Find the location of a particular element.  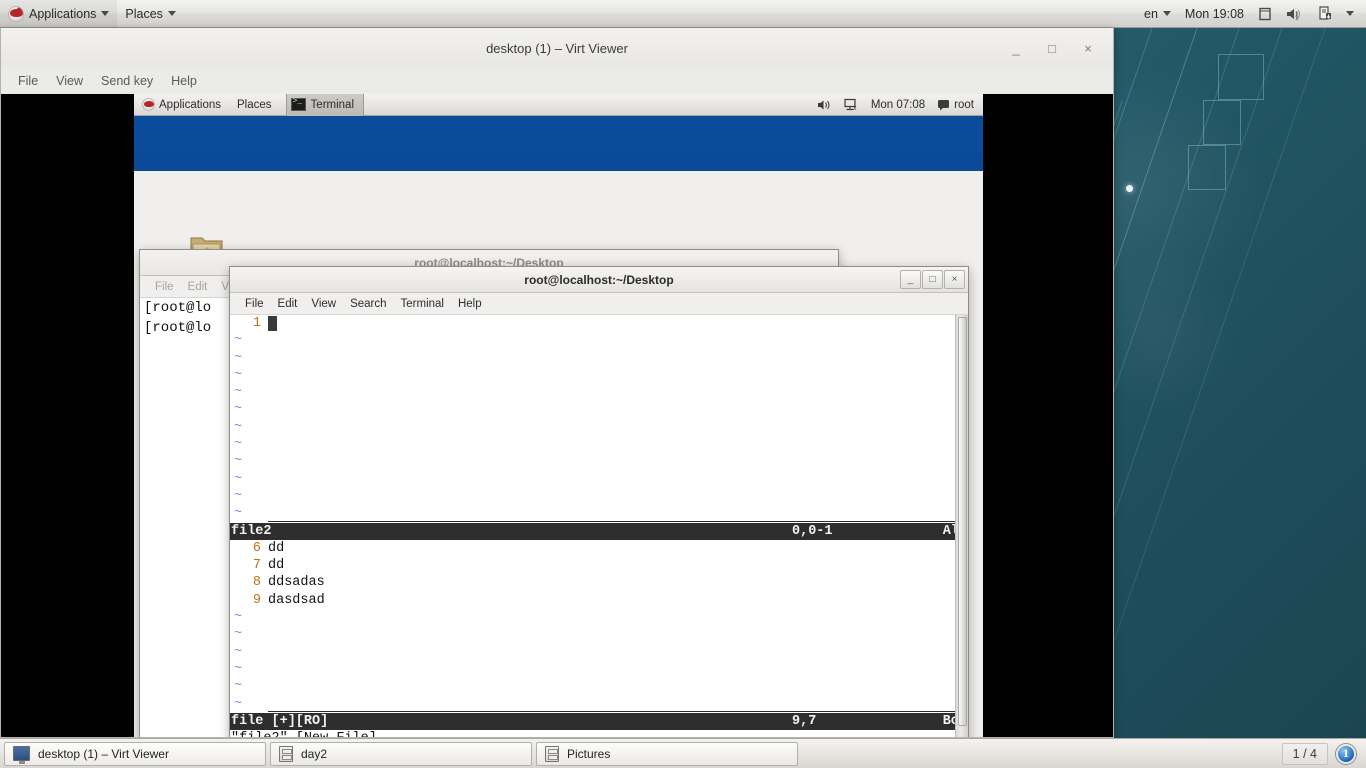

guest-network-button: x is located at coordinates (851, 105).